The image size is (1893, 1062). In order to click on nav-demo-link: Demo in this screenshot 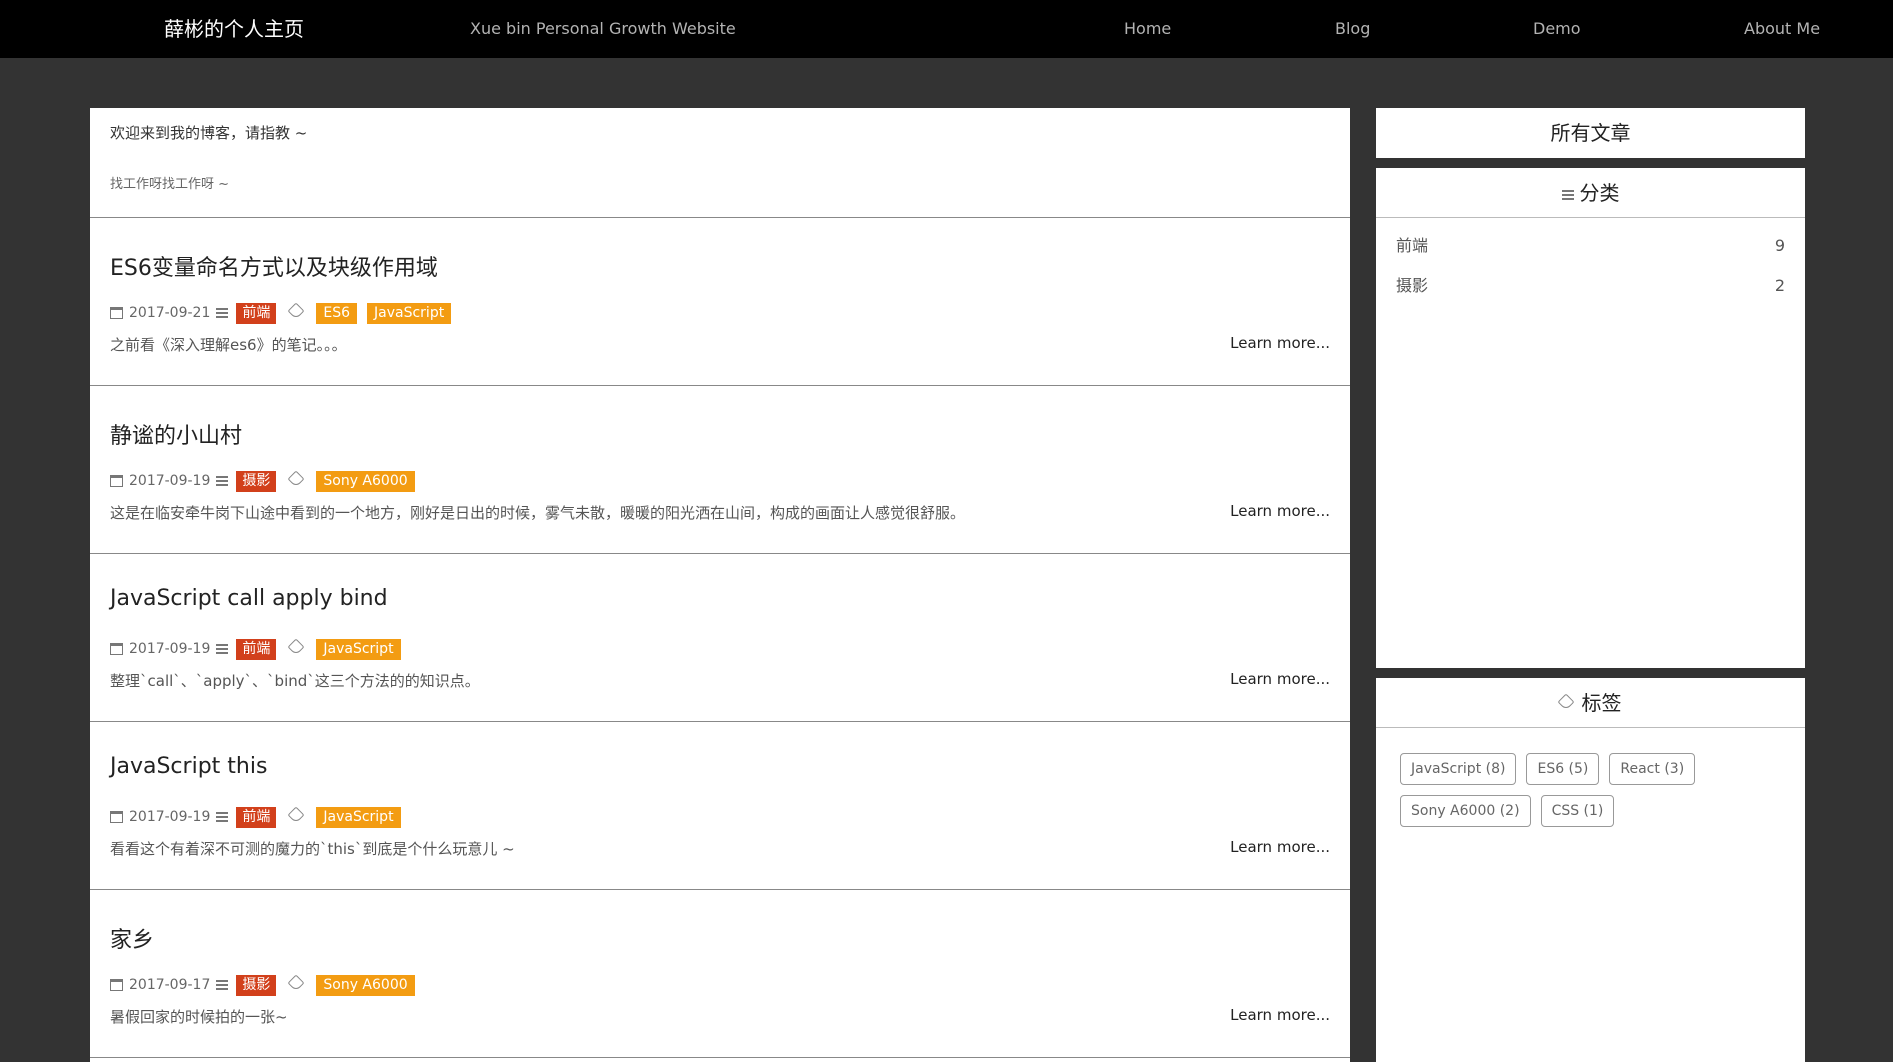, I will do `click(1557, 29)`.